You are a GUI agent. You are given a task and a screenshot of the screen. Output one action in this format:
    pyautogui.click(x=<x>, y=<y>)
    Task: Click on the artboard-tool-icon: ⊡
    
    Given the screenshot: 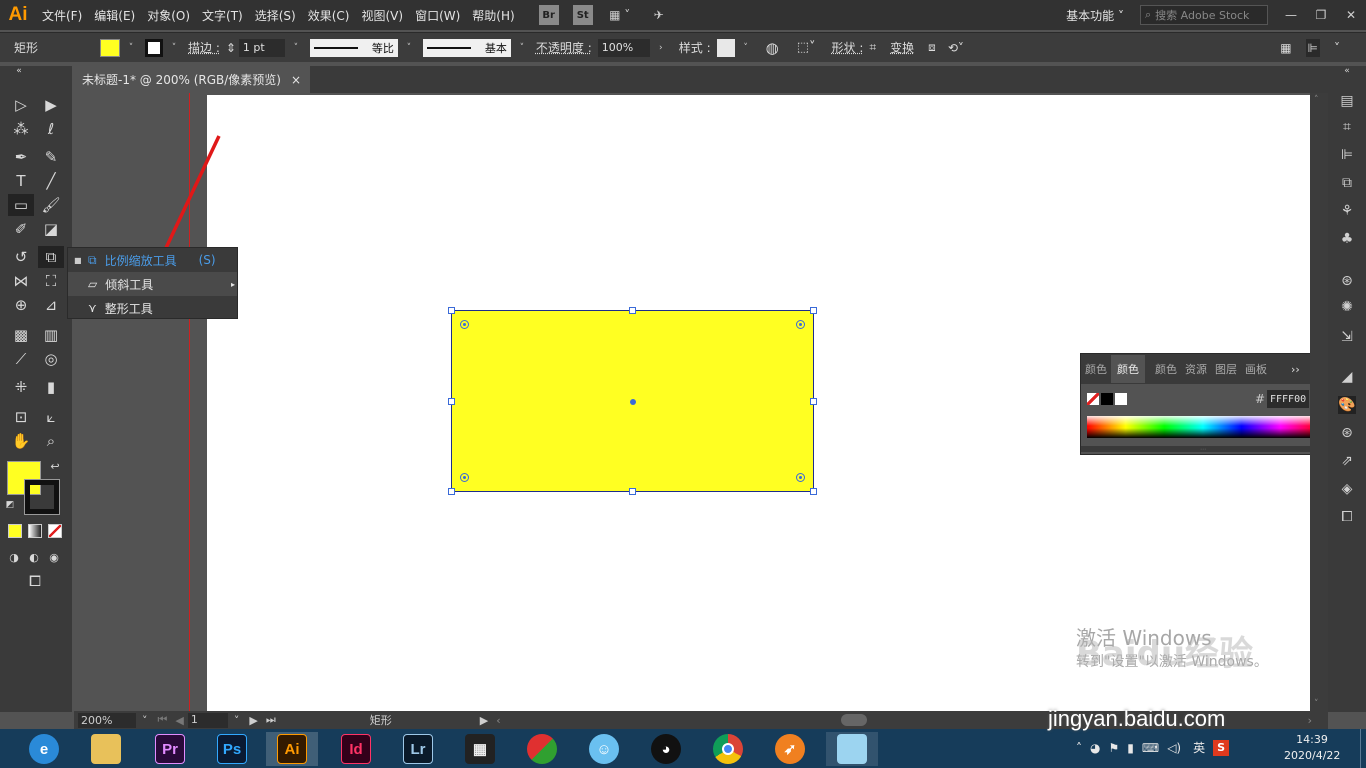 What is the action you would take?
    pyautogui.click(x=21, y=417)
    